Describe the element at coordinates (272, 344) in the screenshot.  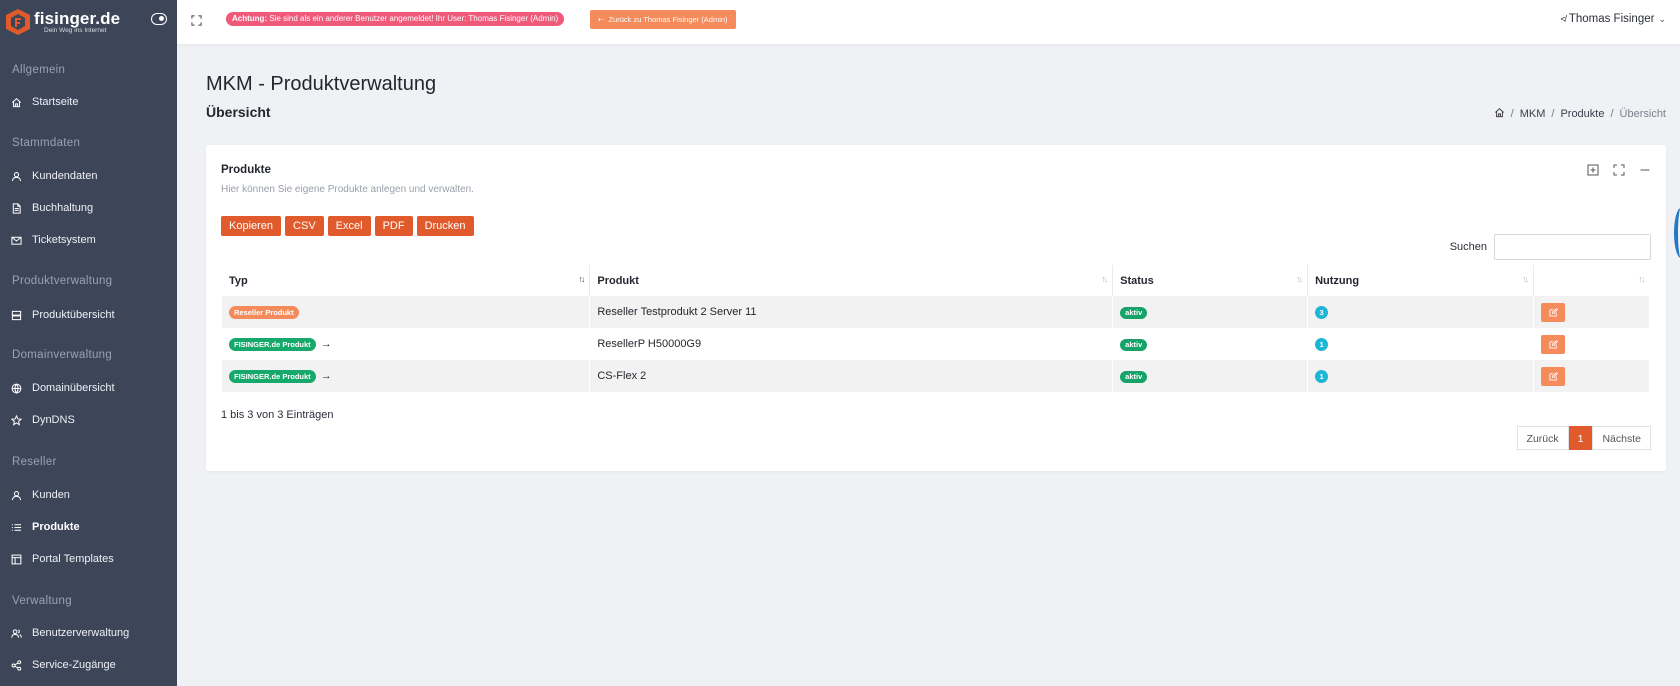
I see `type-badge: FISINGER.de Produkt` at that location.